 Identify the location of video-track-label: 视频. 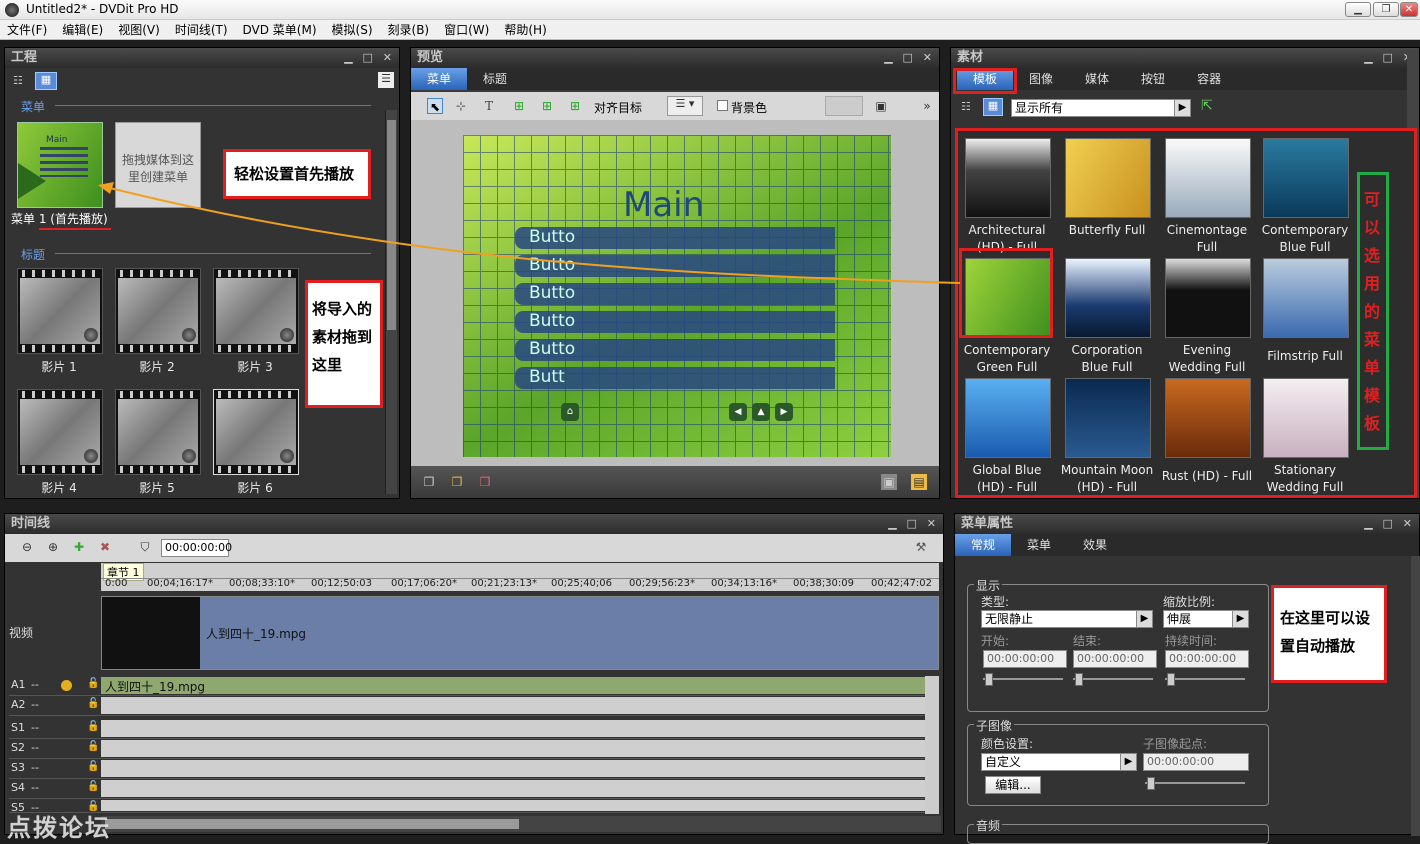
(21, 633).